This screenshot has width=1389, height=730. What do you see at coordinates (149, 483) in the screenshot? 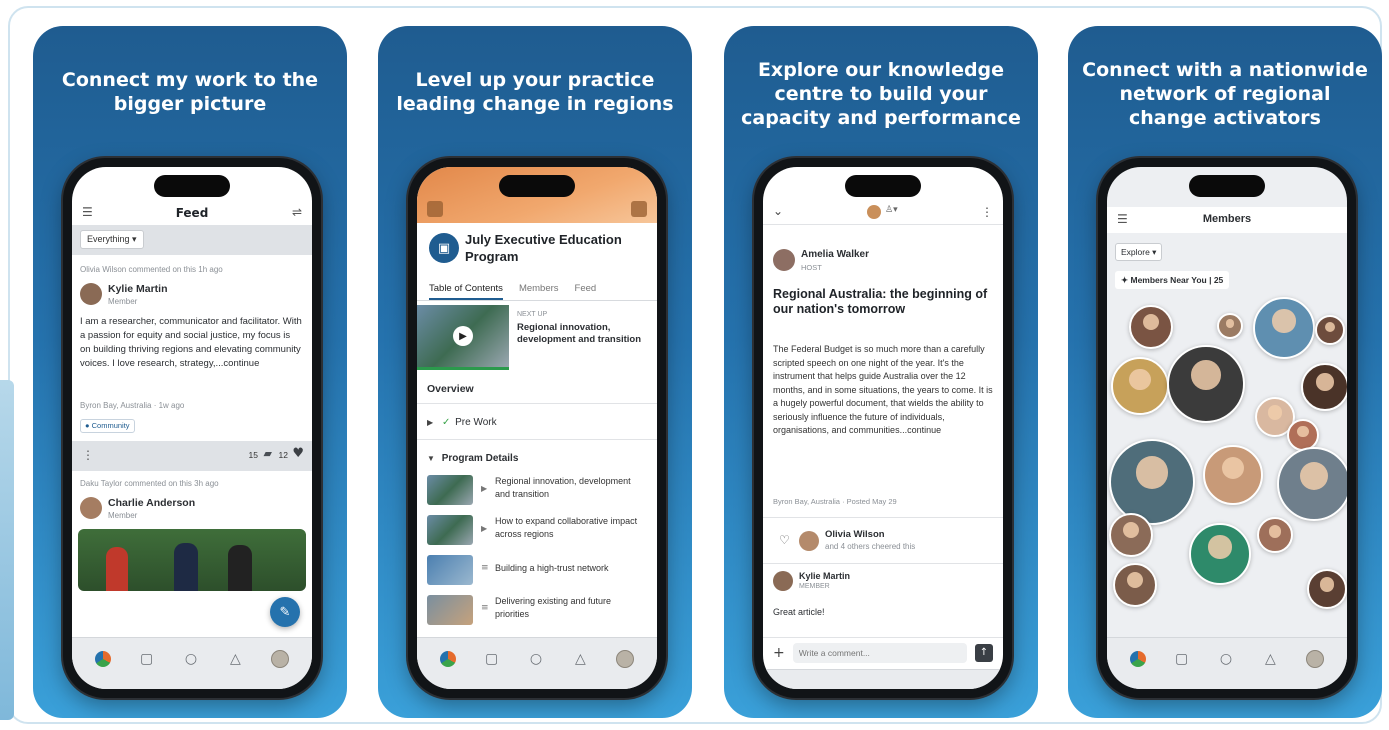
I see `activity-text: Daku Taylor commented on this 3h ago` at bounding box center [149, 483].